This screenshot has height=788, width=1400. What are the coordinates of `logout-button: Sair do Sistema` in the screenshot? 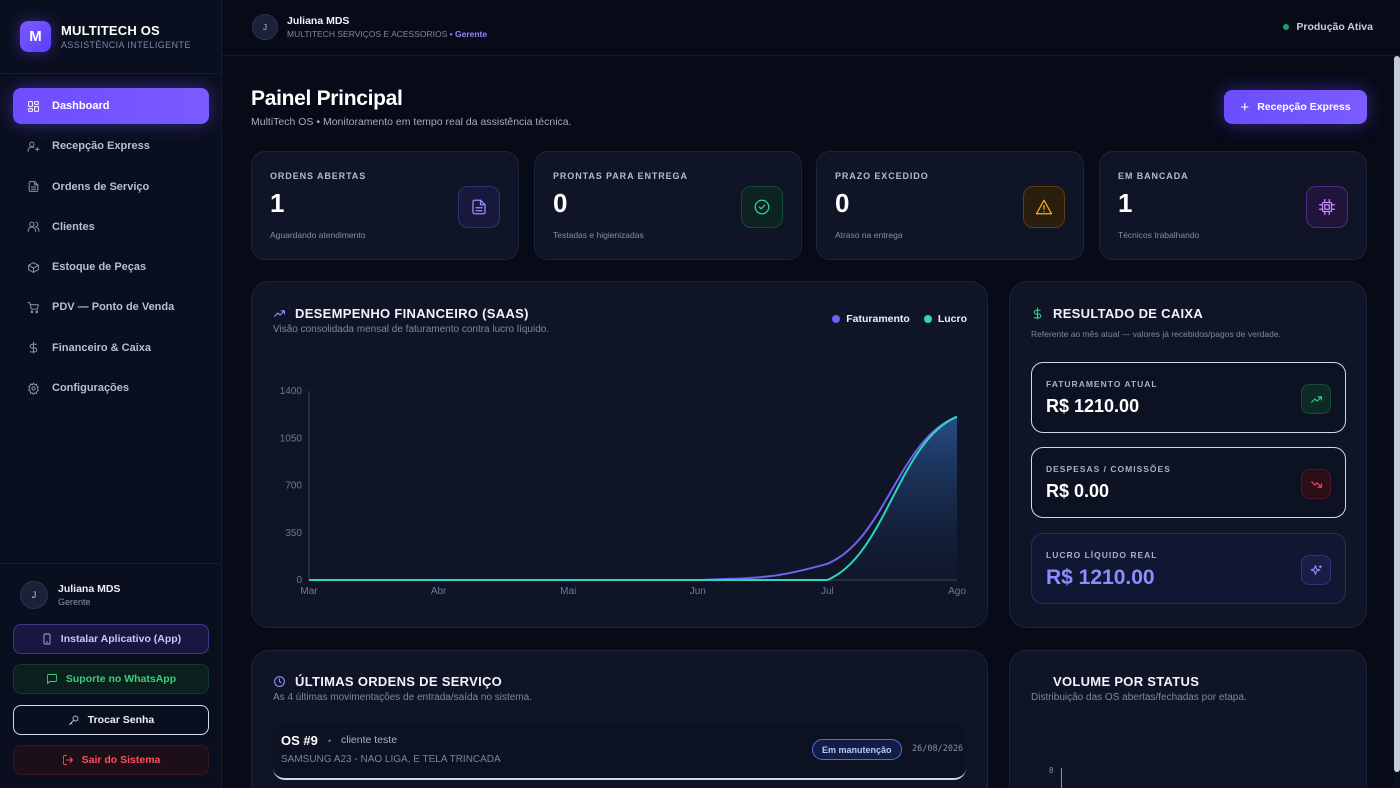 It's located at (111, 760).